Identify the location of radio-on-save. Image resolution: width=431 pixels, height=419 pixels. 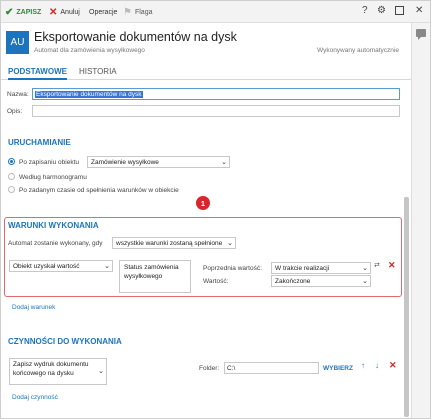
(11, 161).